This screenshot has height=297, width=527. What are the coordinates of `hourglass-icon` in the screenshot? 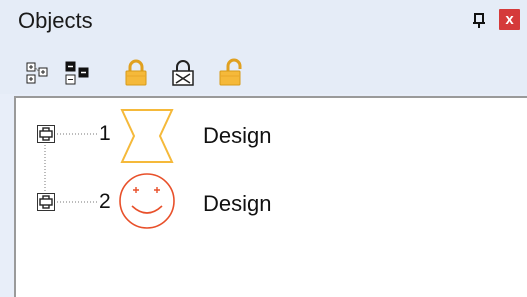 It's located at (147, 136).